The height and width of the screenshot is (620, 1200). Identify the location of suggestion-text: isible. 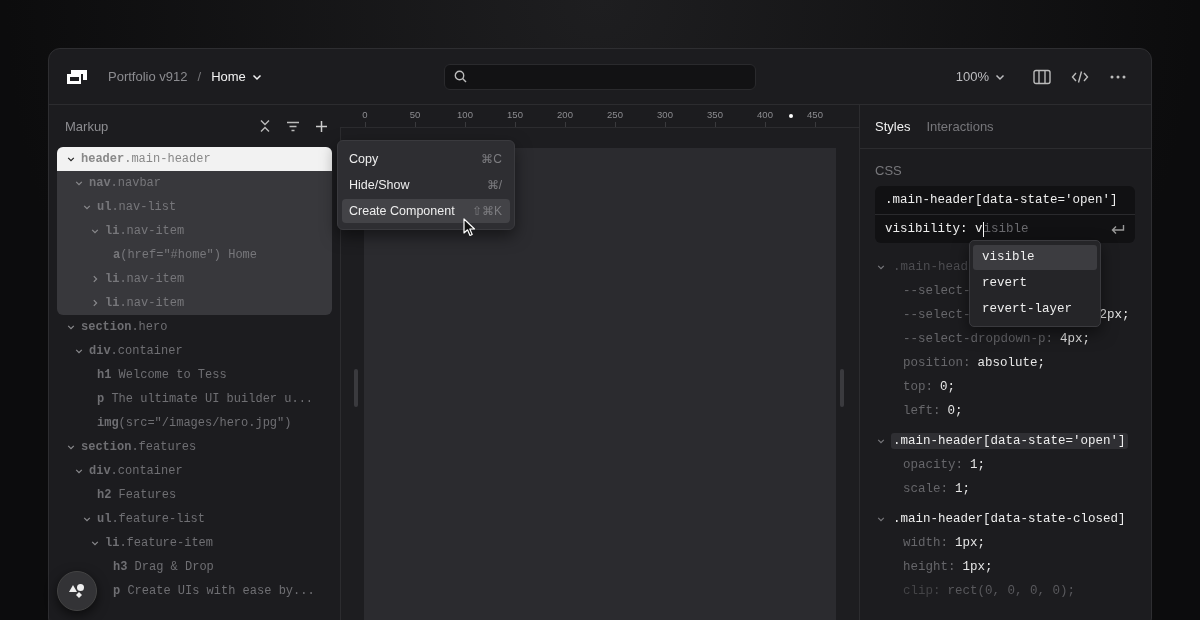
(1006, 229).